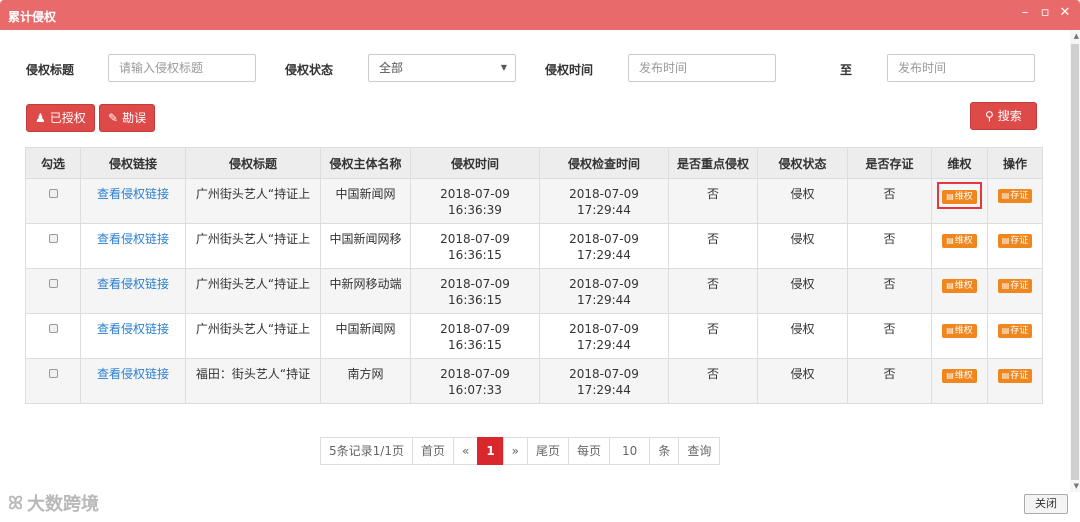 The height and width of the screenshot is (522, 1080). What do you see at coordinates (569, 70) in the screenshot?
I see `time-filter-label: 侵权时间` at bounding box center [569, 70].